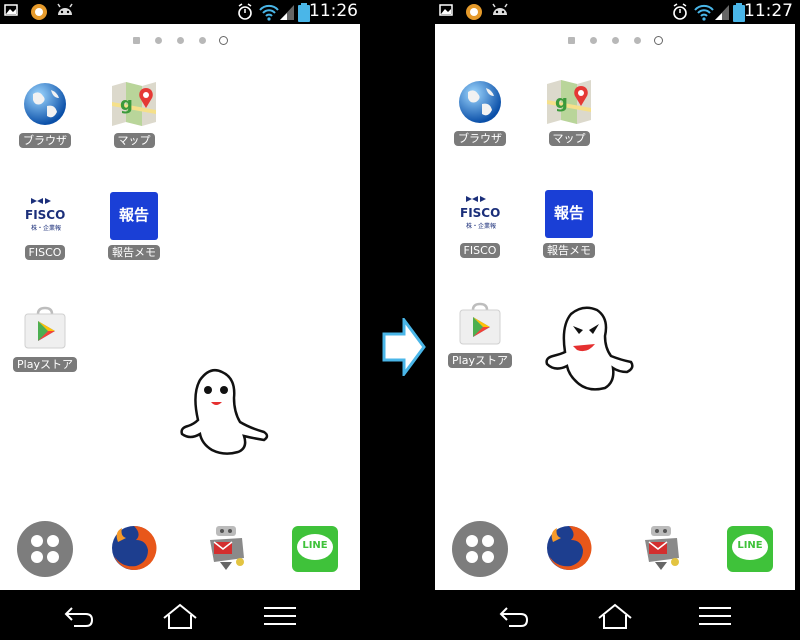 Image resolution: width=800 pixels, height=640 pixels. What do you see at coordinates (333, 11) in the screenshot?
I see `status-time: 11:26` at bounding box center [333, 11].